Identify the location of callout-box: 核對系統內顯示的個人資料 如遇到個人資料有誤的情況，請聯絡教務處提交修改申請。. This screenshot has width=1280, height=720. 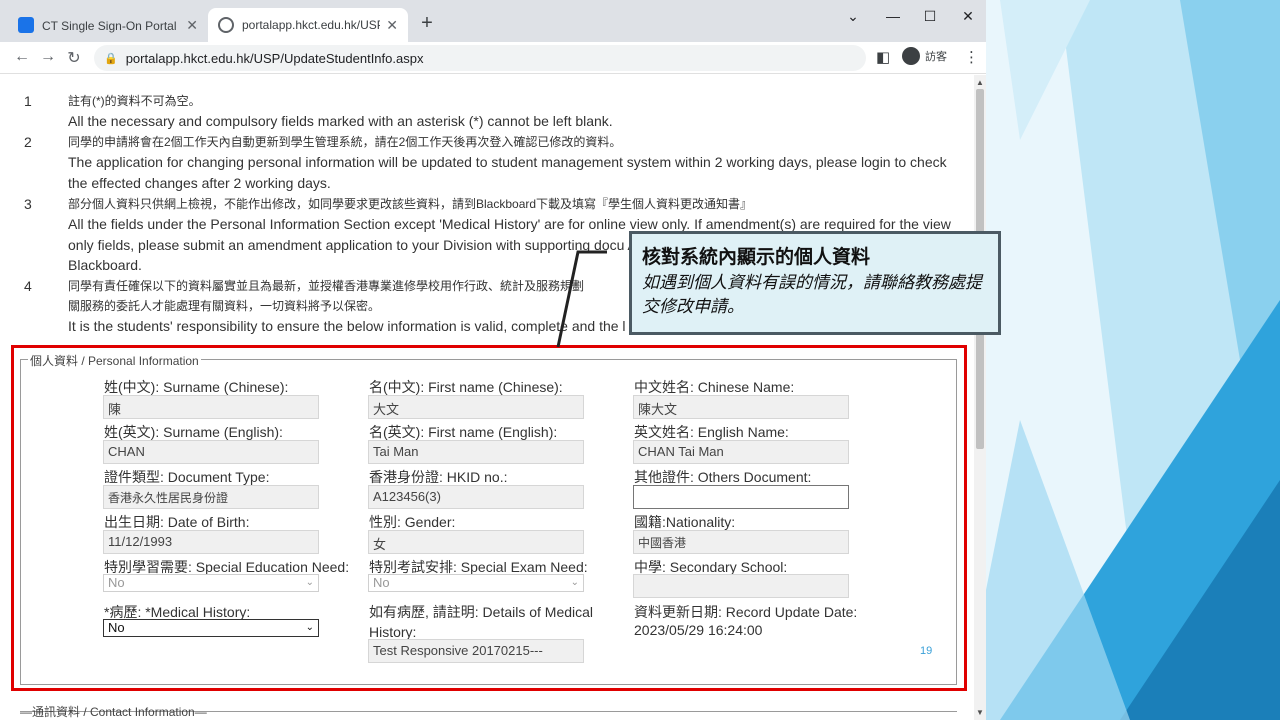
(815, 283).